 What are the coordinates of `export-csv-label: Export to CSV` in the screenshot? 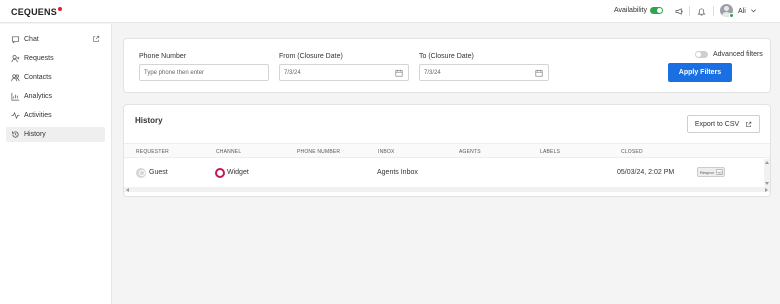 It's located at (717, 124).